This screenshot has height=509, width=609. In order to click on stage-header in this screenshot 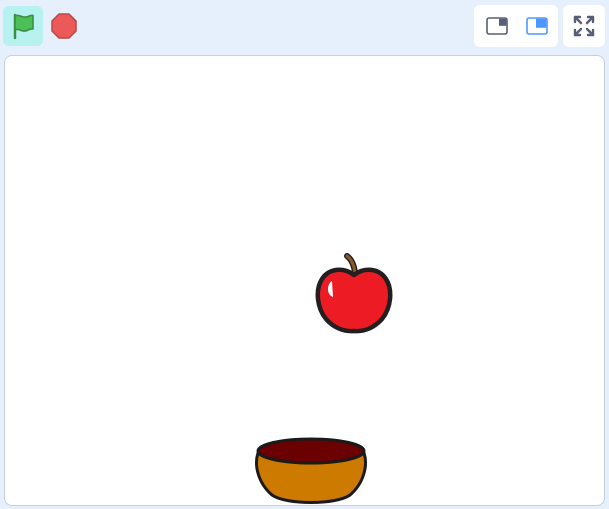, I will do `click(304, 26)`.